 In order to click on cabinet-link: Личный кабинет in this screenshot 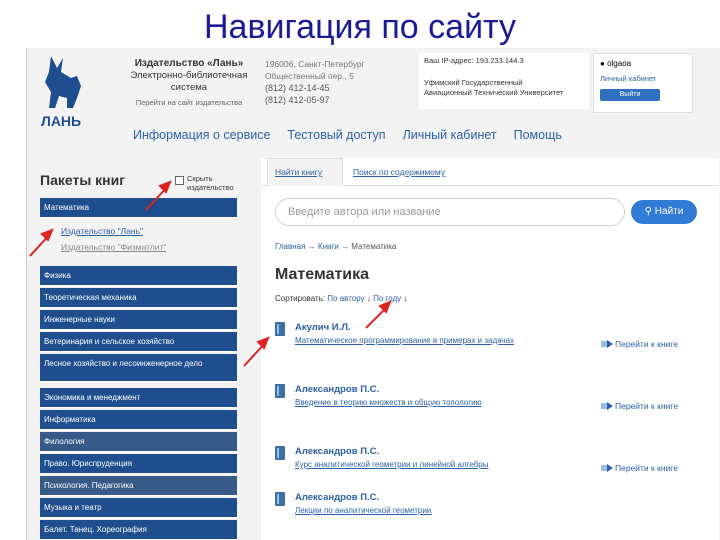, I will do `click(643, 78)`.